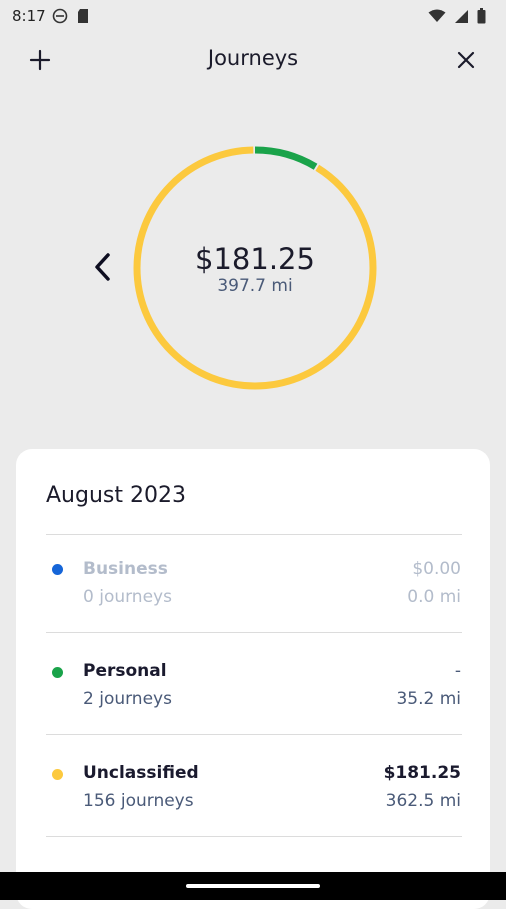  I want to click on category-label: Personal, so click(125, 671).